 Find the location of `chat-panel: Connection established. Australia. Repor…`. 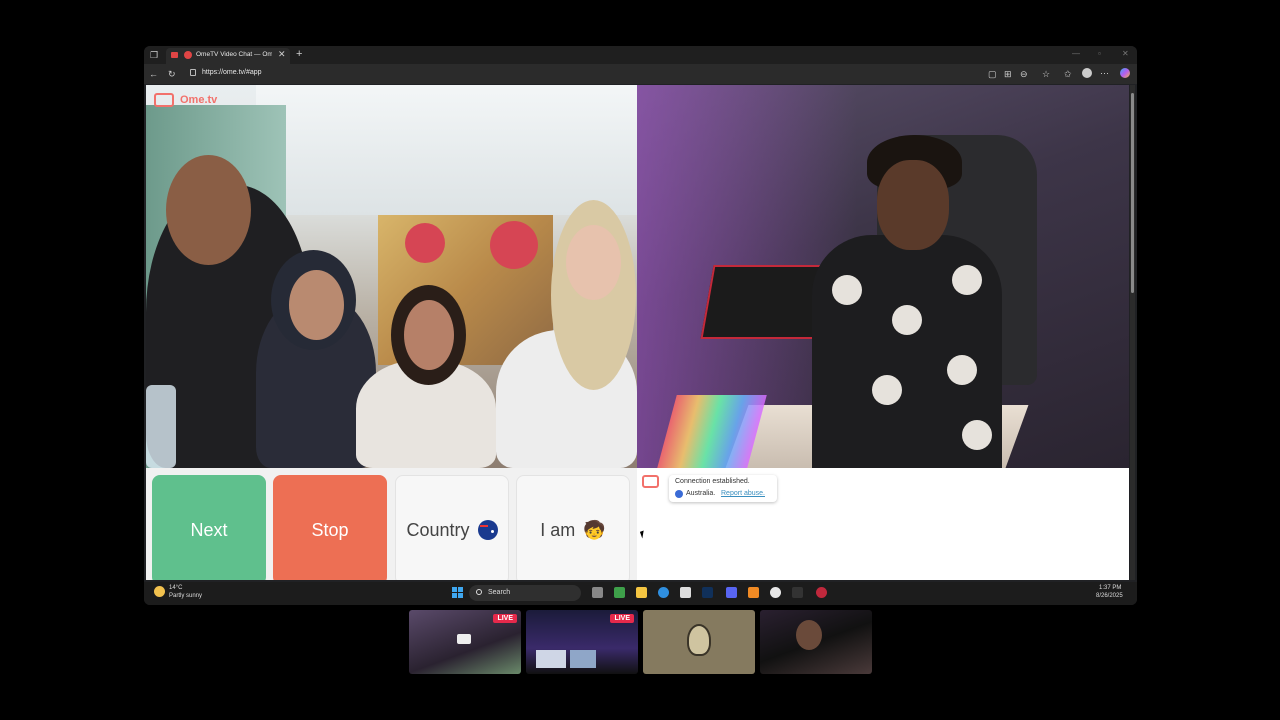

chat-panel: Connection established. Australia. Repor… is located at coordinates (883, 524).